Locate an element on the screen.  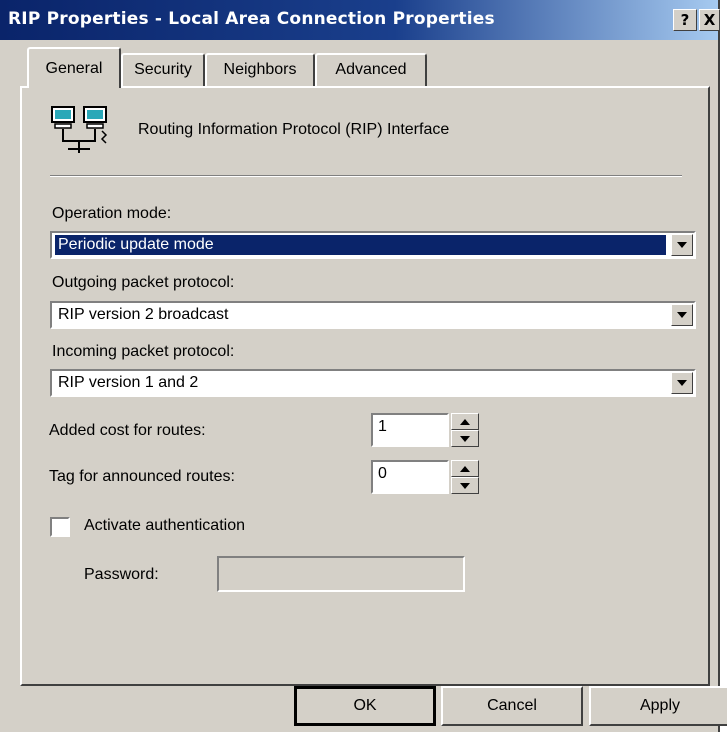
incoming-protocol-label: Incoming packet protocol: is located at coordinates (143, 351).